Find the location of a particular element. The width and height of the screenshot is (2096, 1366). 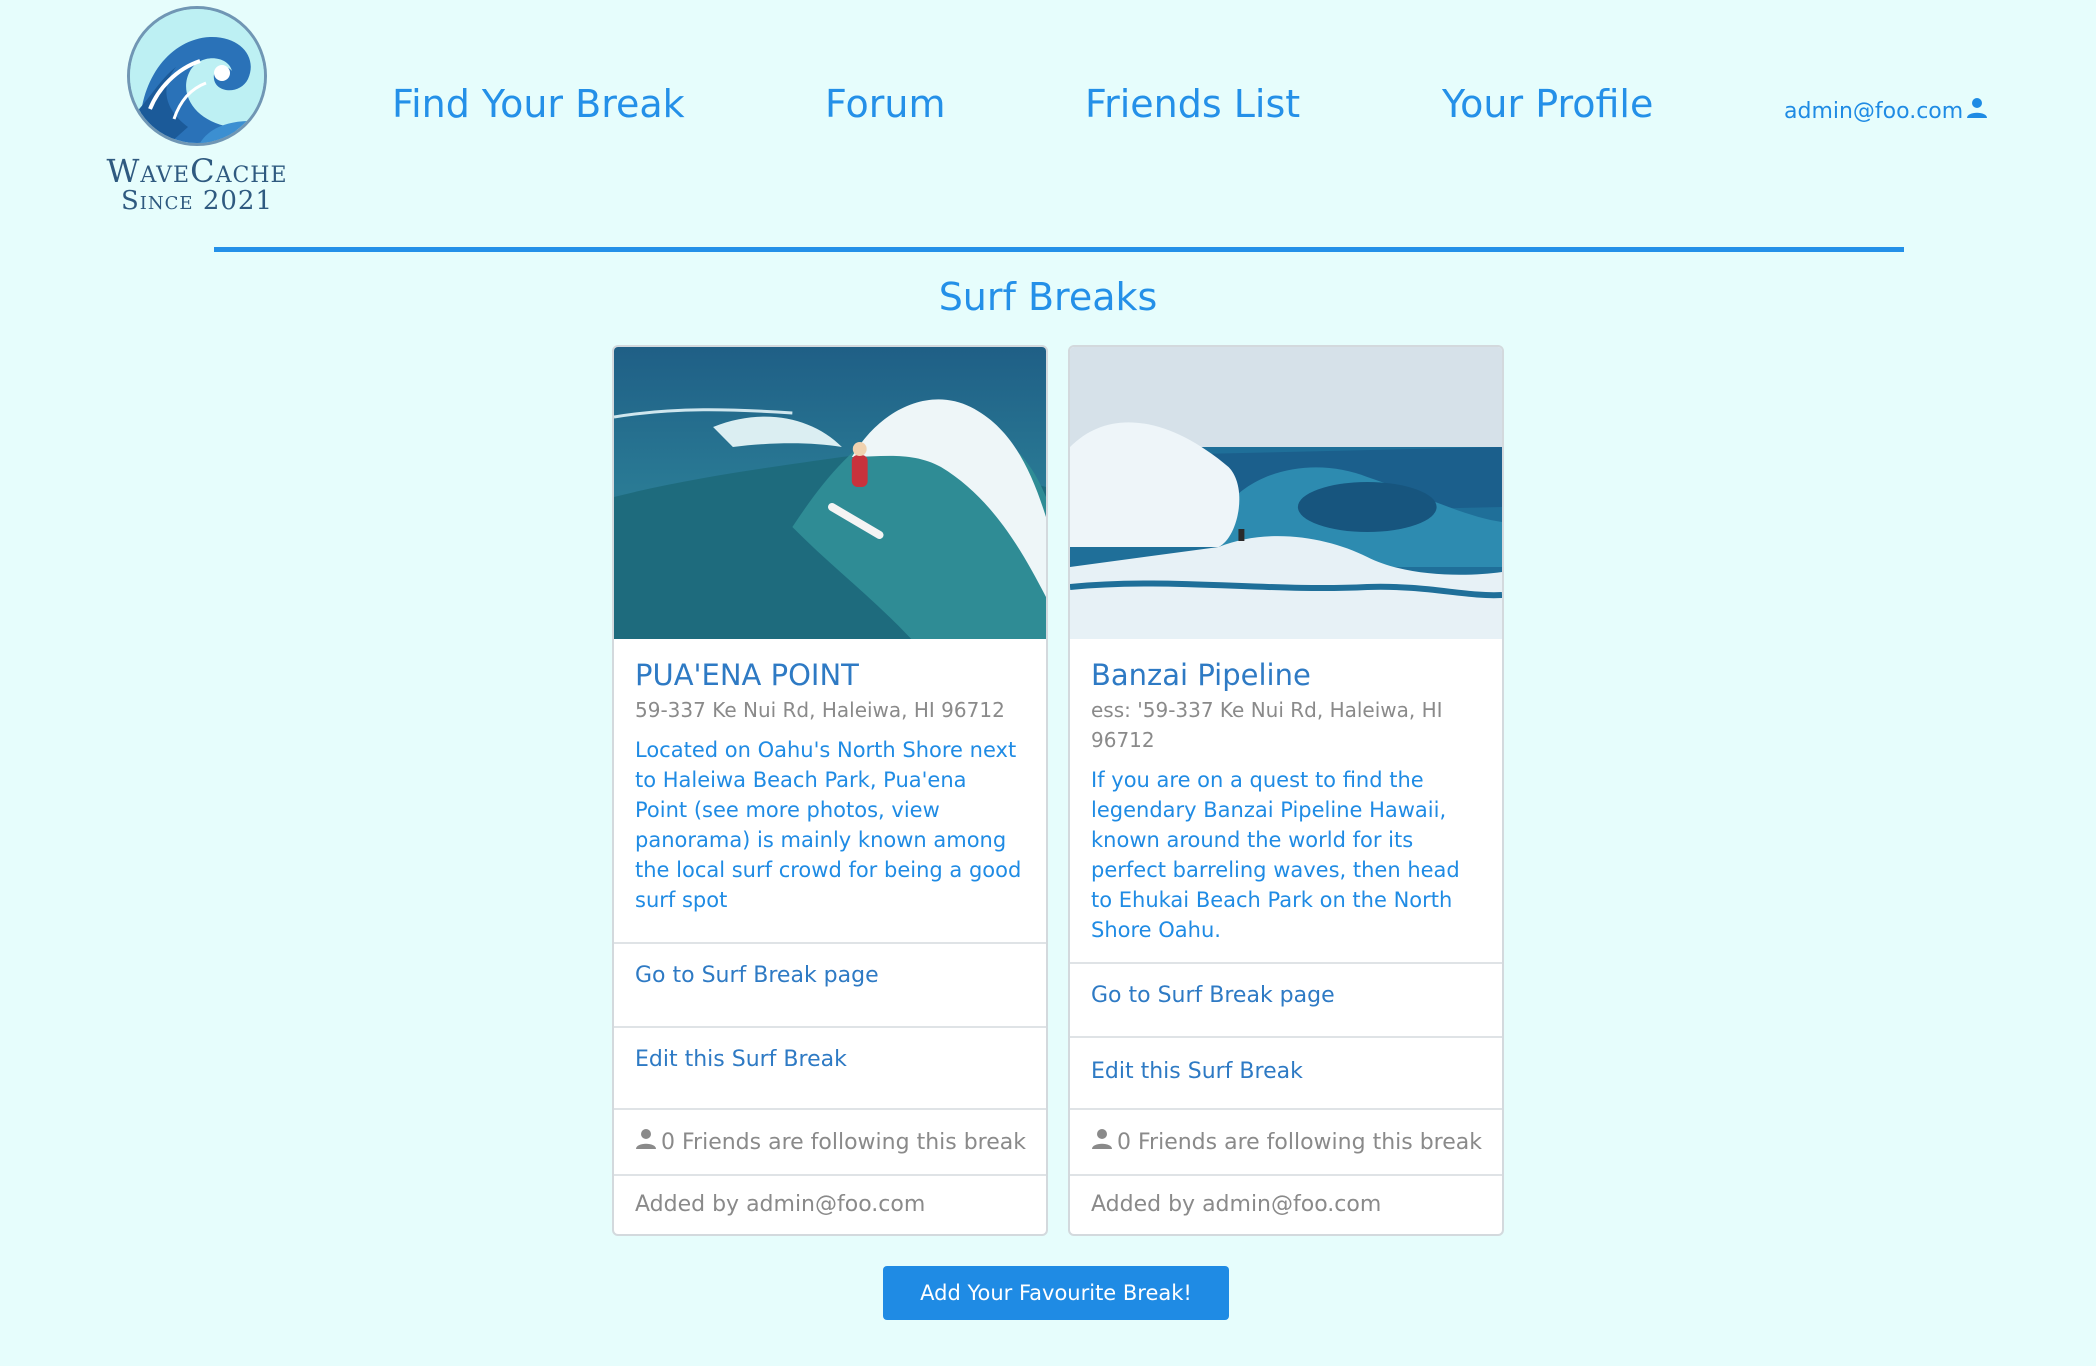

user-menu: admin@foo.com is located at coordinates (1886, 111).